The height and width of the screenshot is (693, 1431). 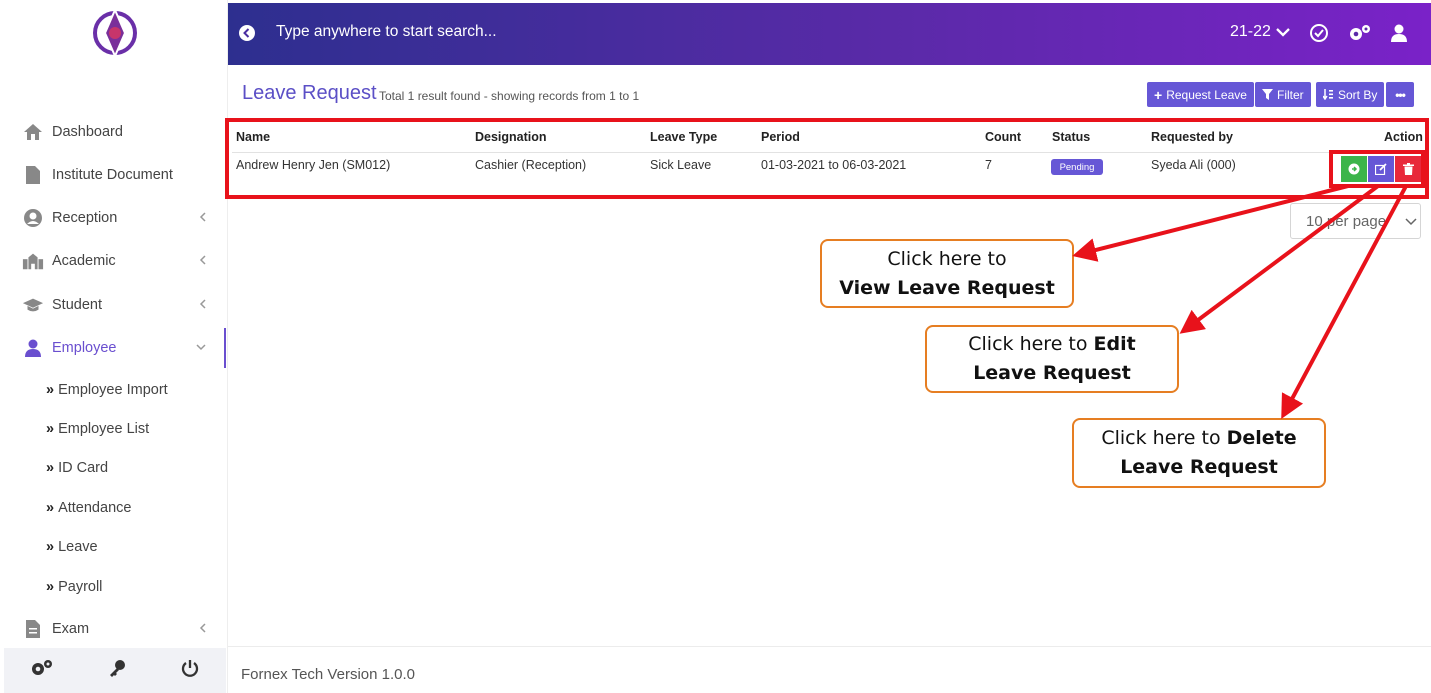 What do you see at coordinates (1399, 33) in the screenshot?
I see `user-icon` at bounding box center [1399, 33].